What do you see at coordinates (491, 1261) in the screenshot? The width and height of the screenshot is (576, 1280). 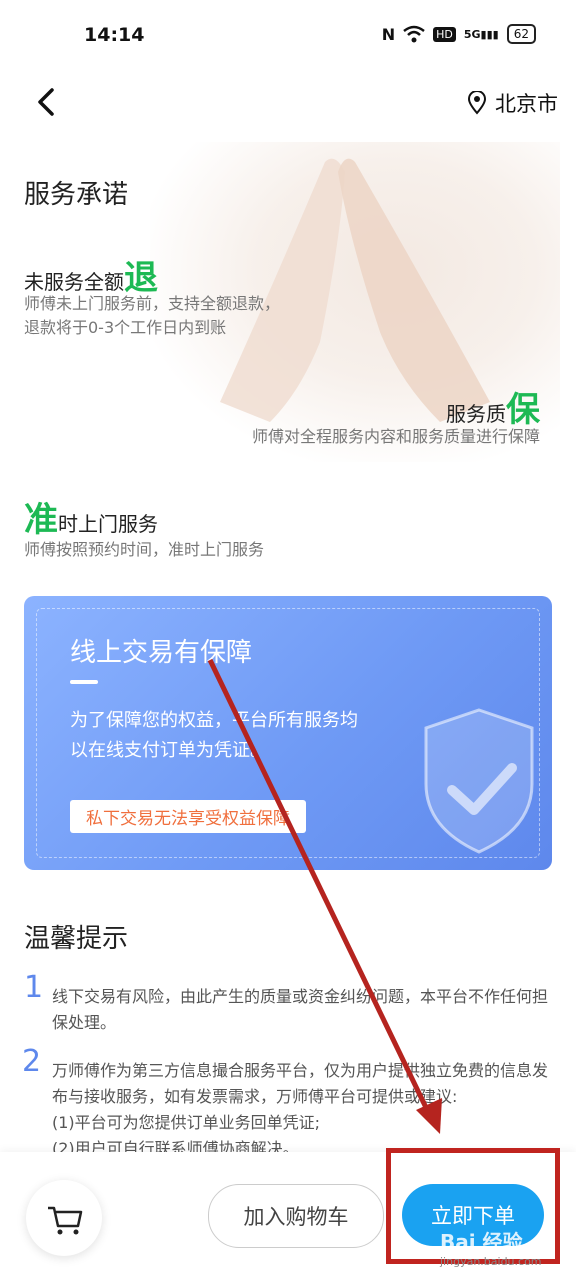 I see `watermark-url: jingyan.baidu.com` at bounding box center [491, 1261].